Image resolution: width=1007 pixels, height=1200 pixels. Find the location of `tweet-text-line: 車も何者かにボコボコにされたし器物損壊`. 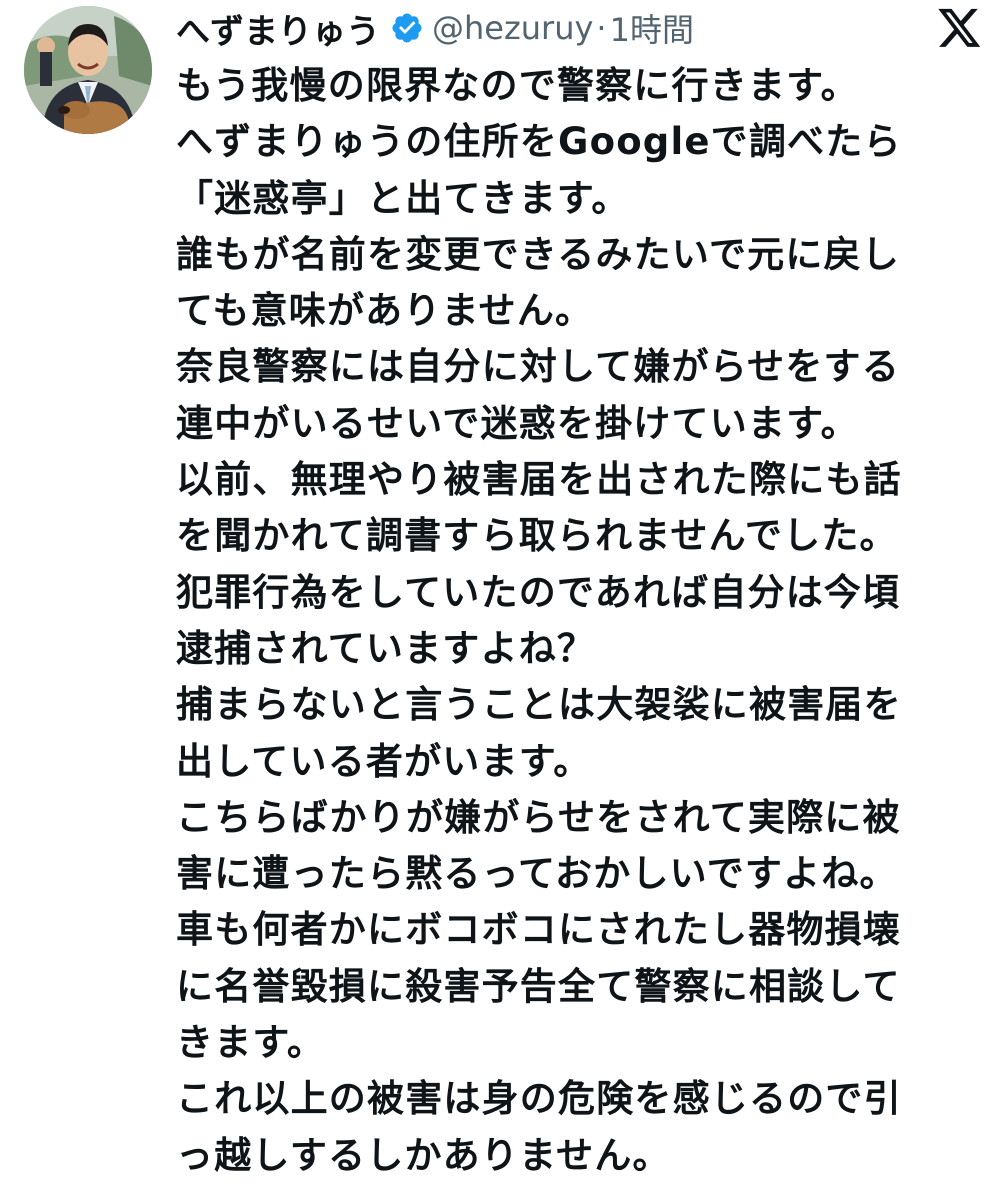

tweet-text-line: 車も何者かにボコボコにされたし器物損壊 is located at coordinates (539, 930).